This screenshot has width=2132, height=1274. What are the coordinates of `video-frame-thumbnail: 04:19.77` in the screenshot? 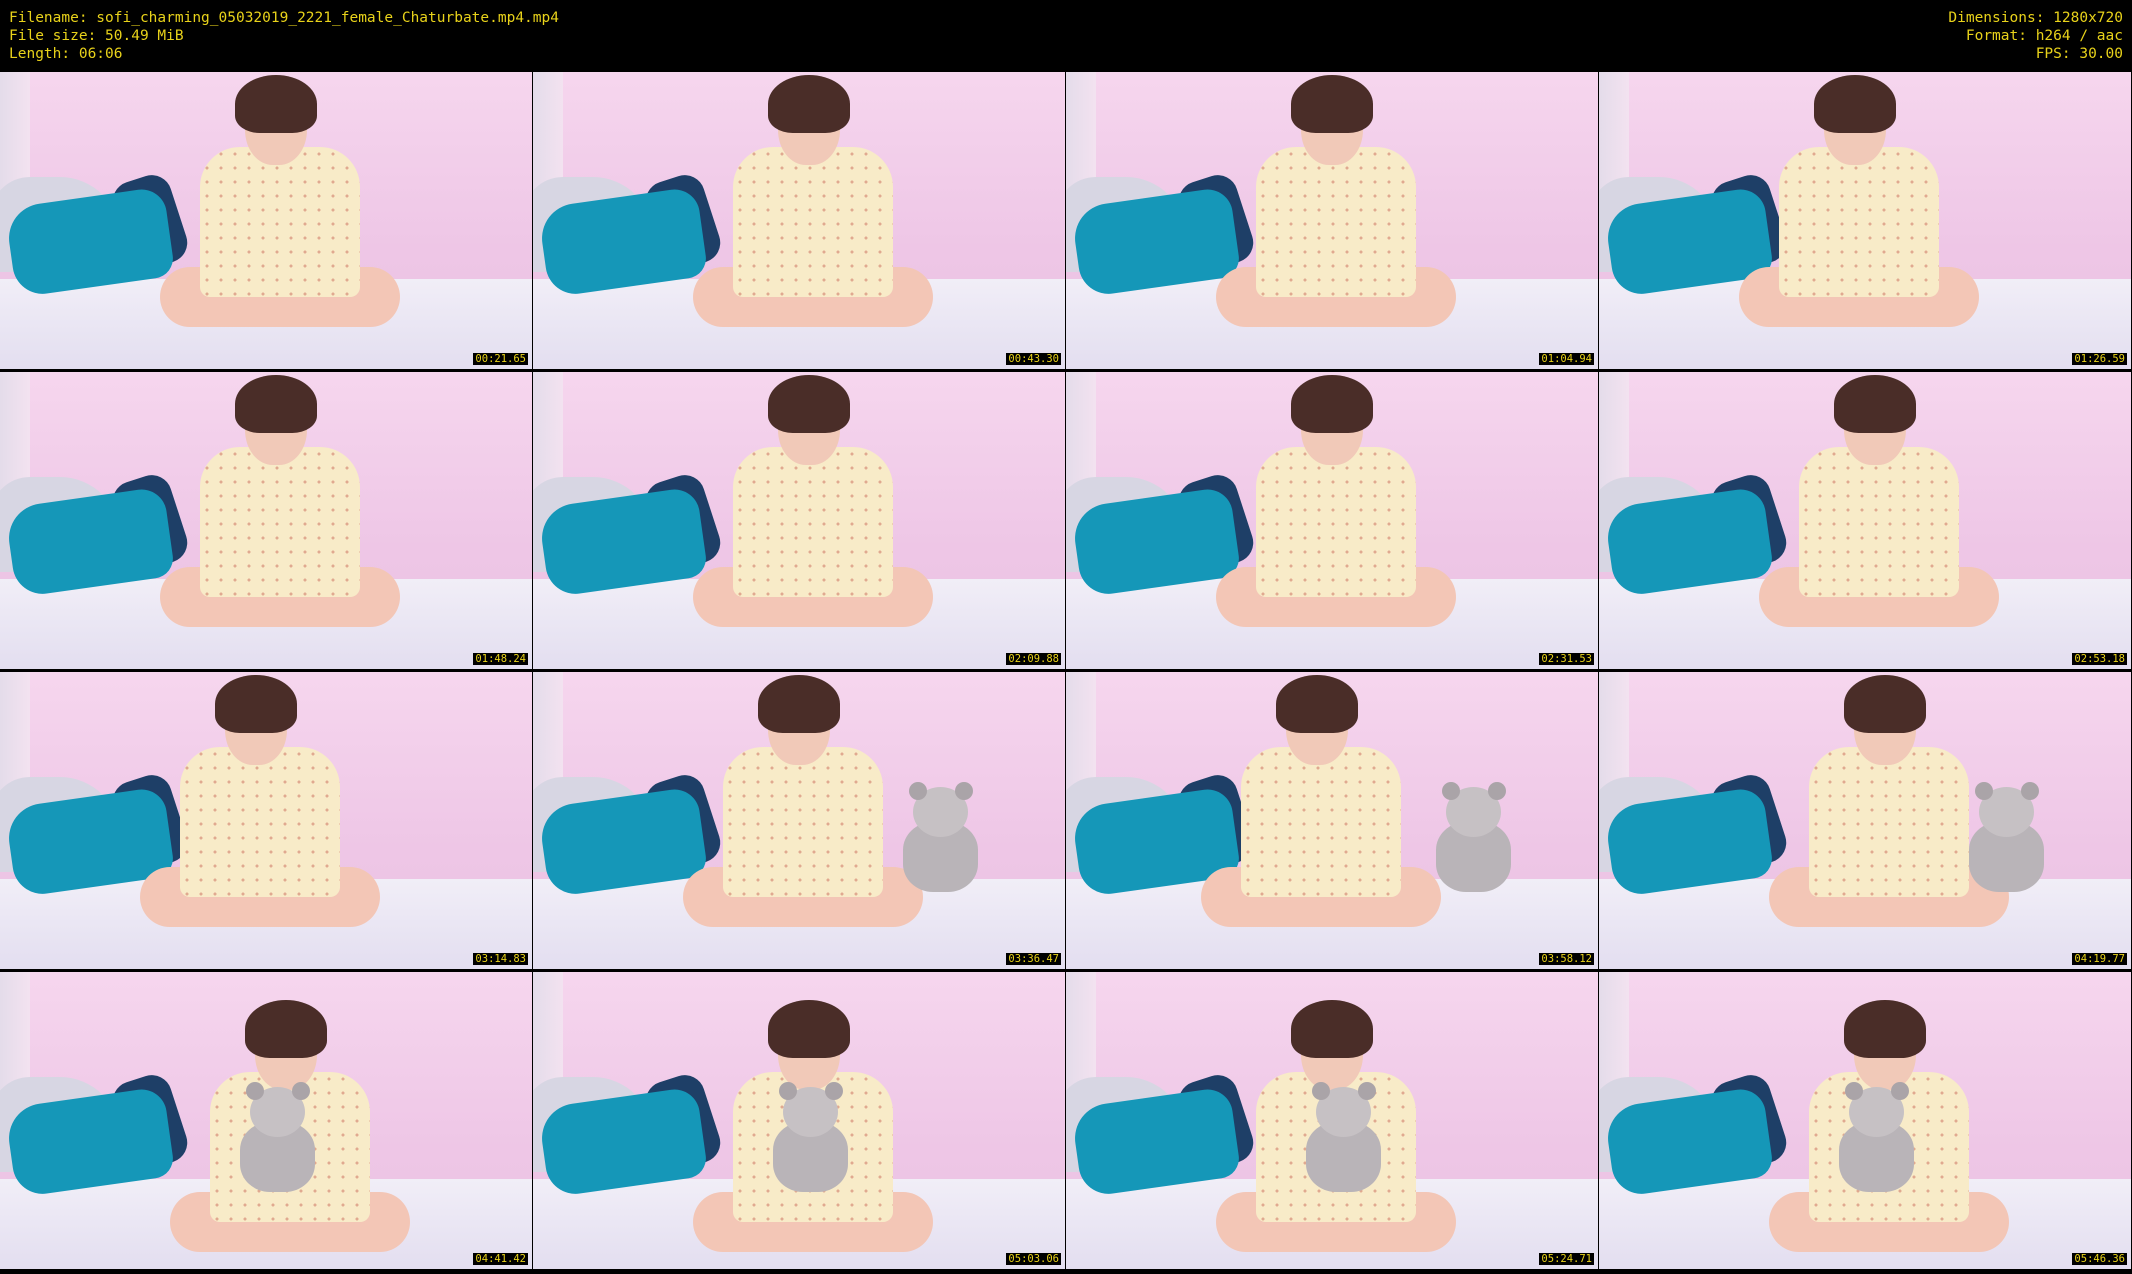 It's located at (1865, 820).